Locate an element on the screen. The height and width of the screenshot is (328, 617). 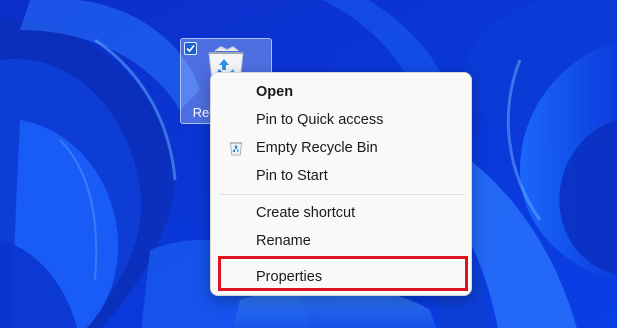
properties-highlight-box is located at coordinates (343, 273).